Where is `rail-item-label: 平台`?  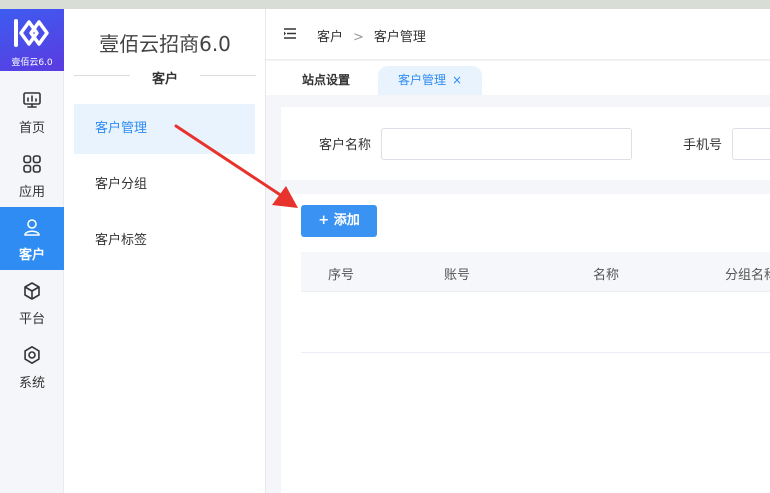
rail-item-label: 平台 is located at coordinates (31, 319).